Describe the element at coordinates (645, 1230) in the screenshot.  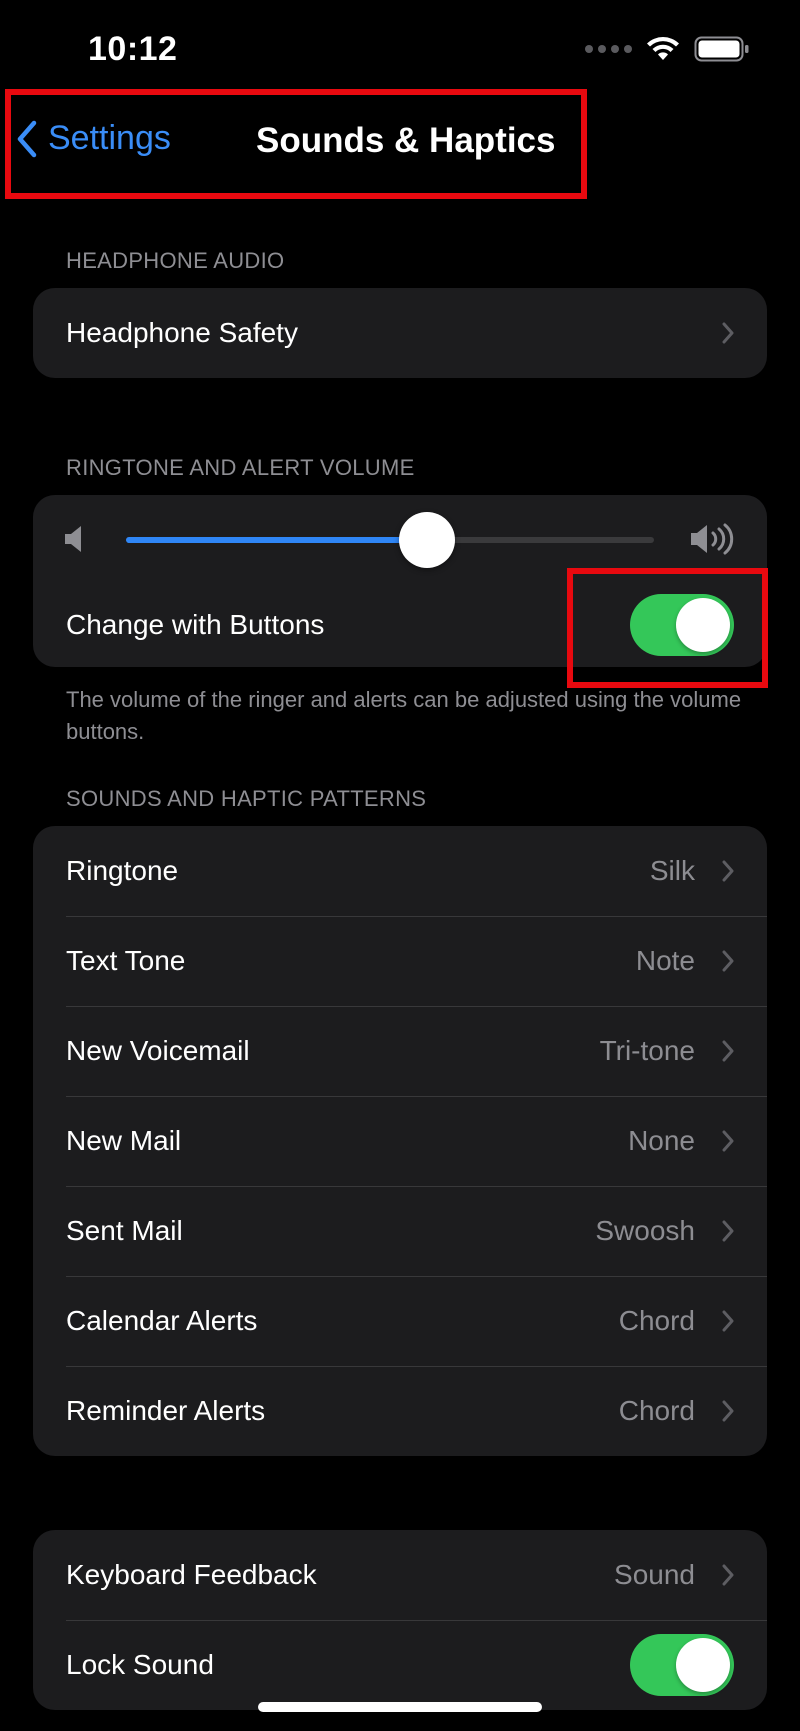
I see `row-value: Swoosh` at that location.